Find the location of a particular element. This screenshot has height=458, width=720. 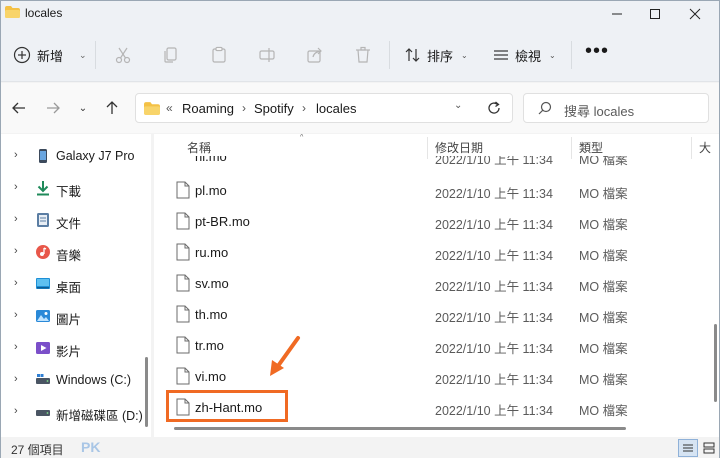

tiles-view-button is located at coordinates (709, 448).